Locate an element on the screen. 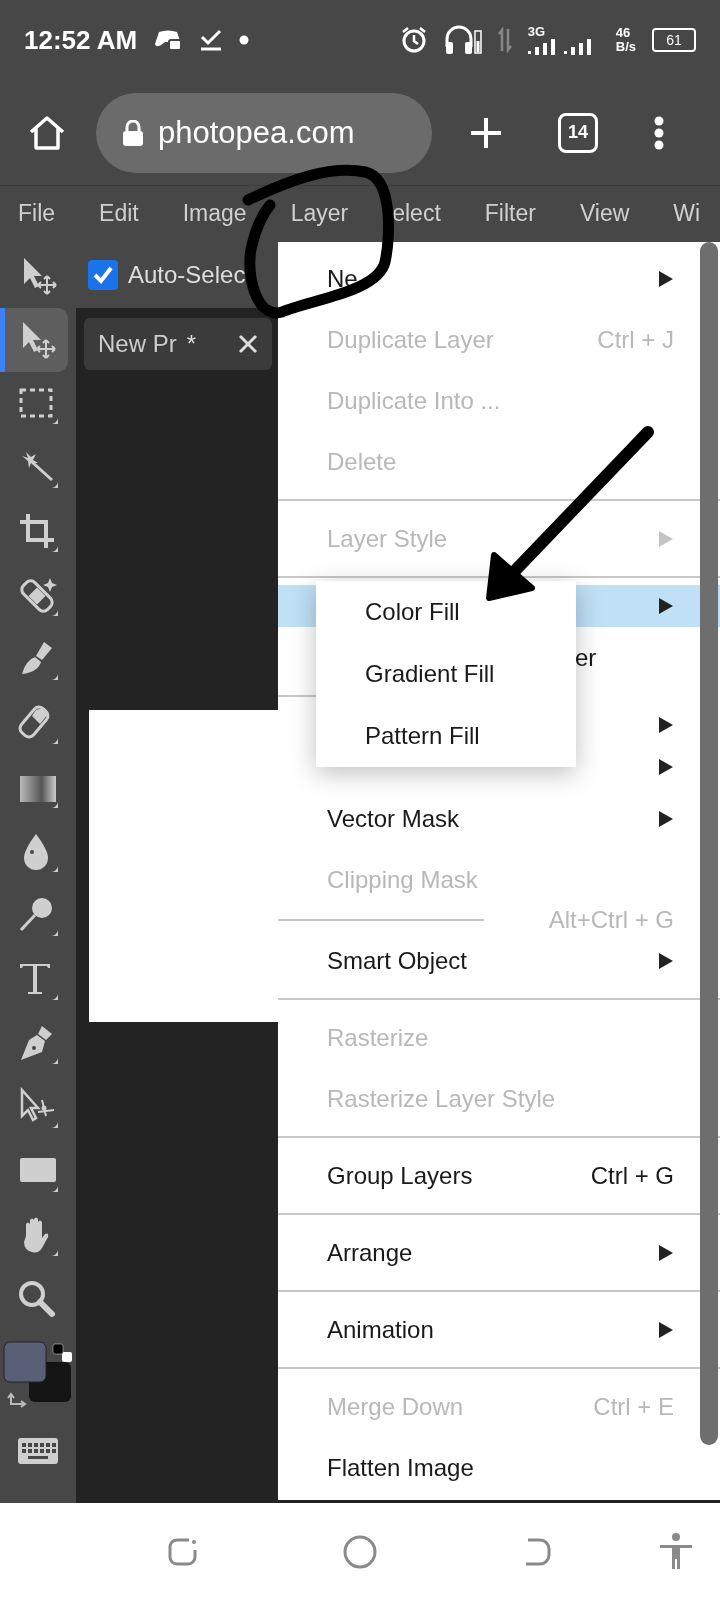  shortcut-label: Alt+Ctrl + G is located at coordinates (611, 920).